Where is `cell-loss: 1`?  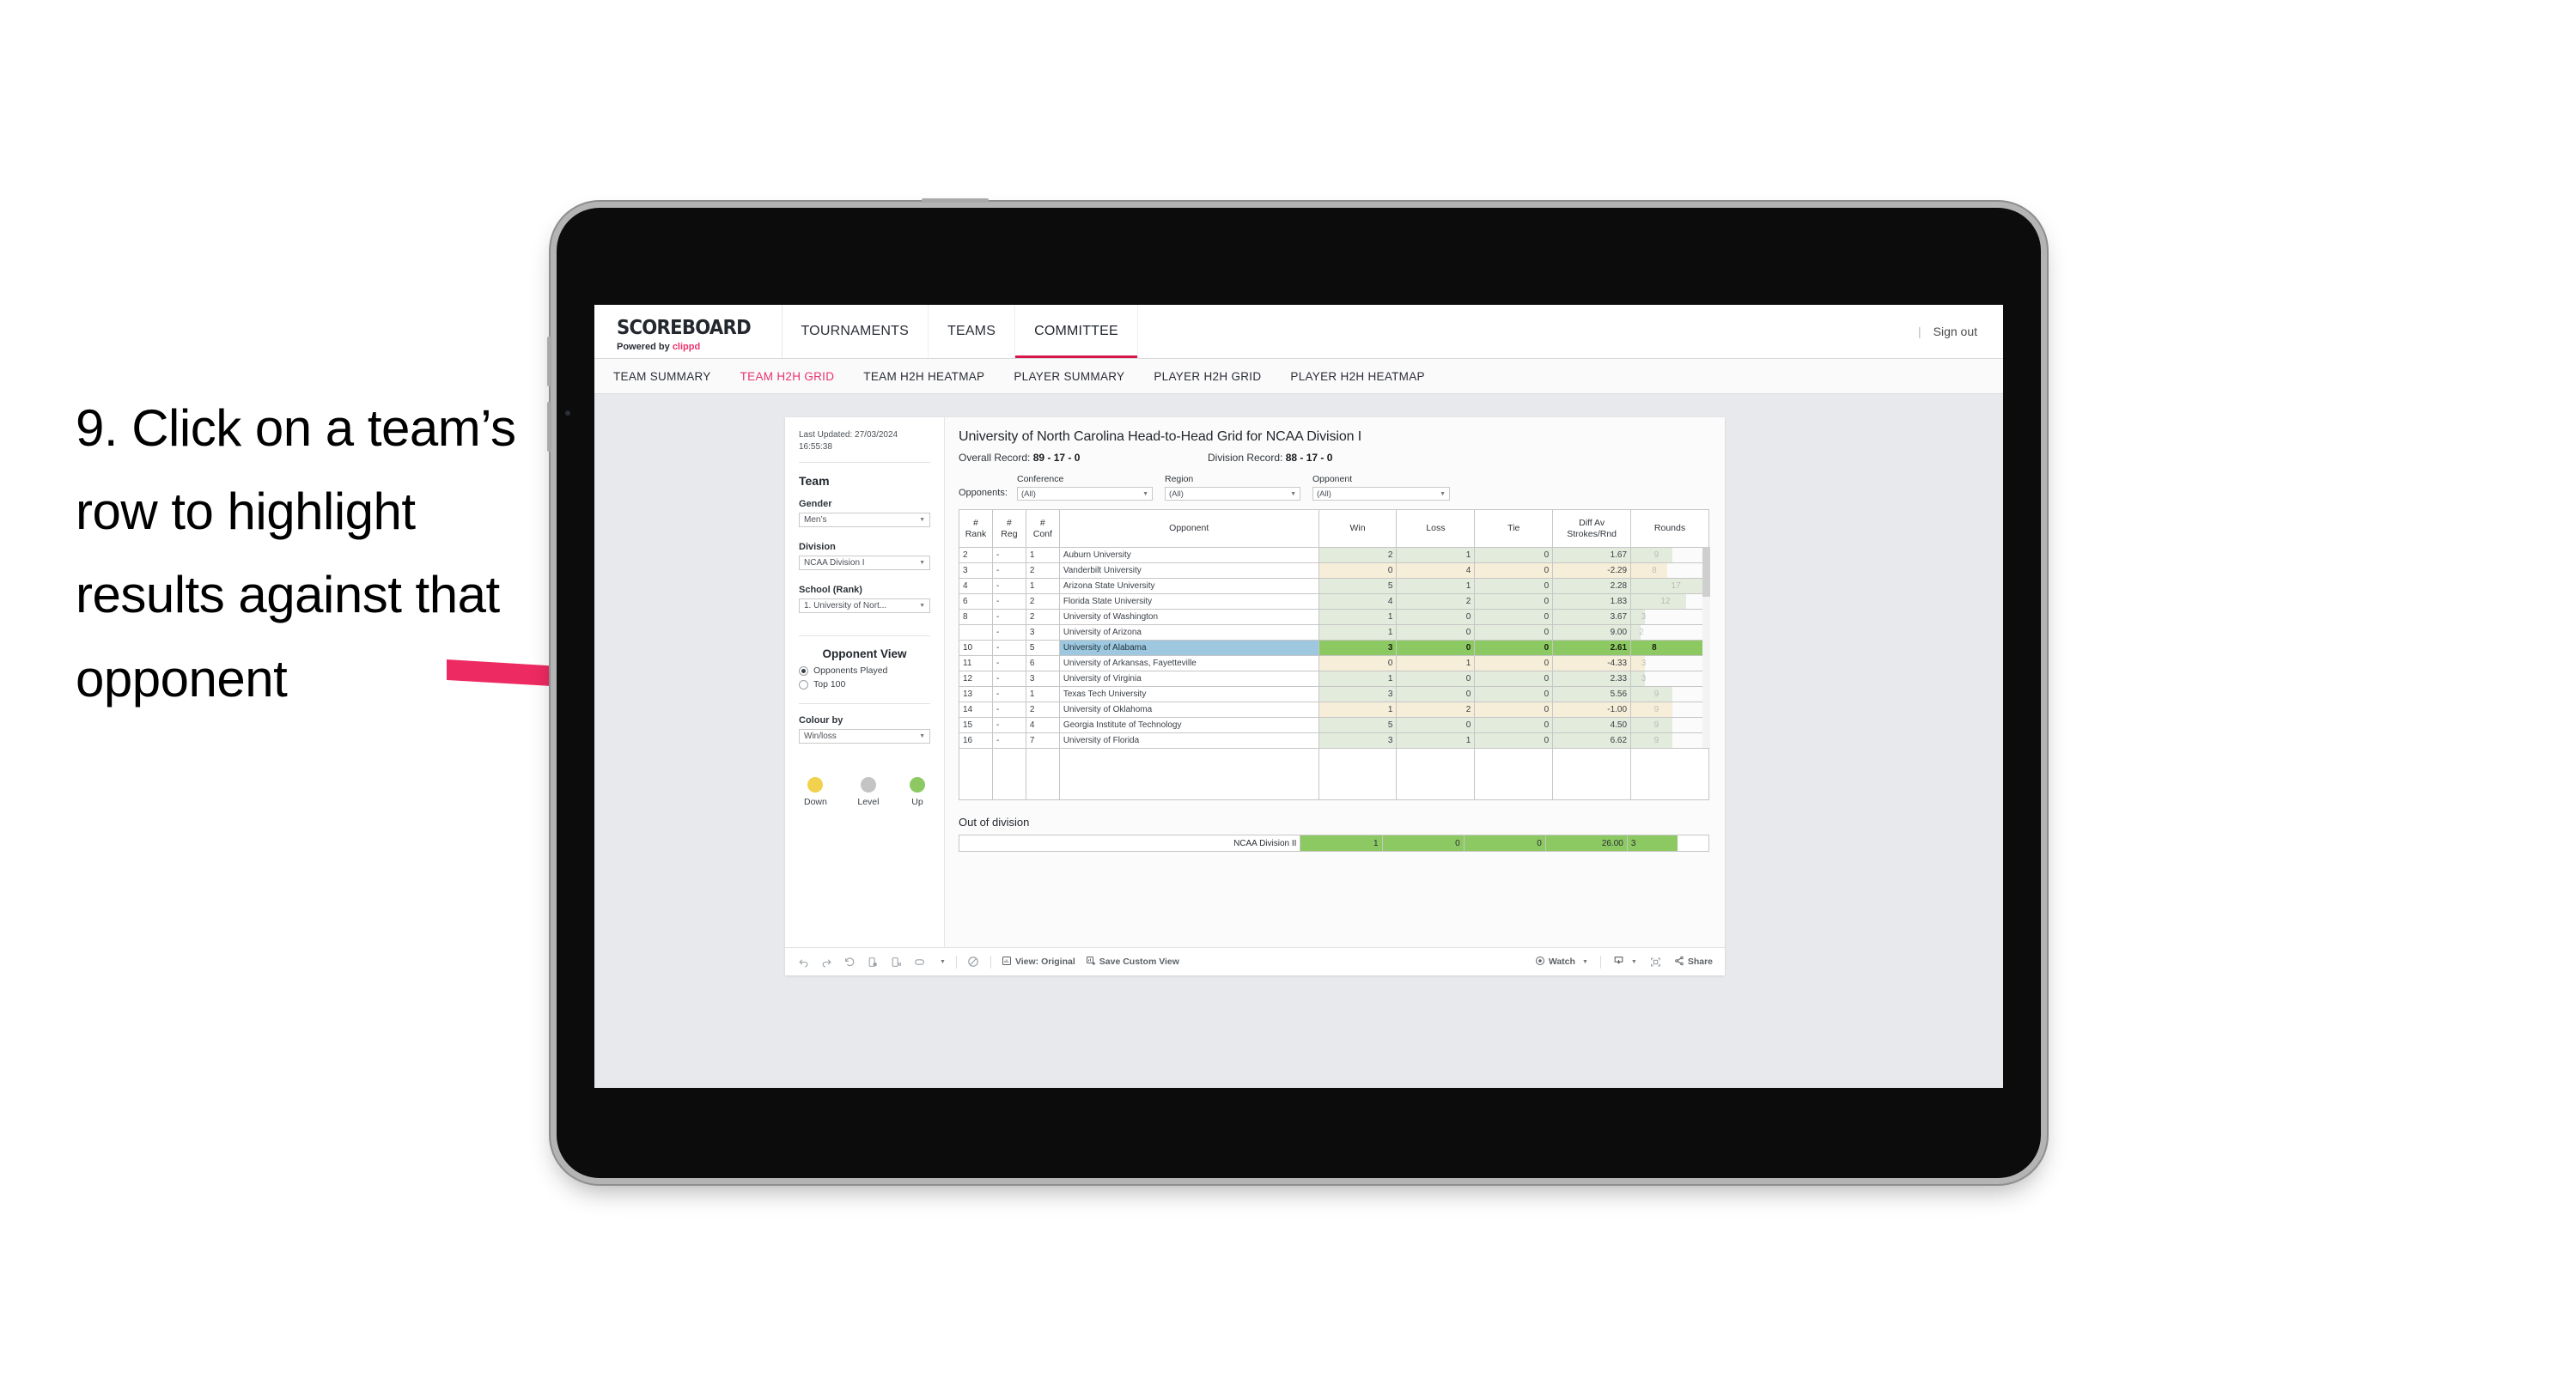 cell-loss: 1 is located at coordinates (1436, 663).